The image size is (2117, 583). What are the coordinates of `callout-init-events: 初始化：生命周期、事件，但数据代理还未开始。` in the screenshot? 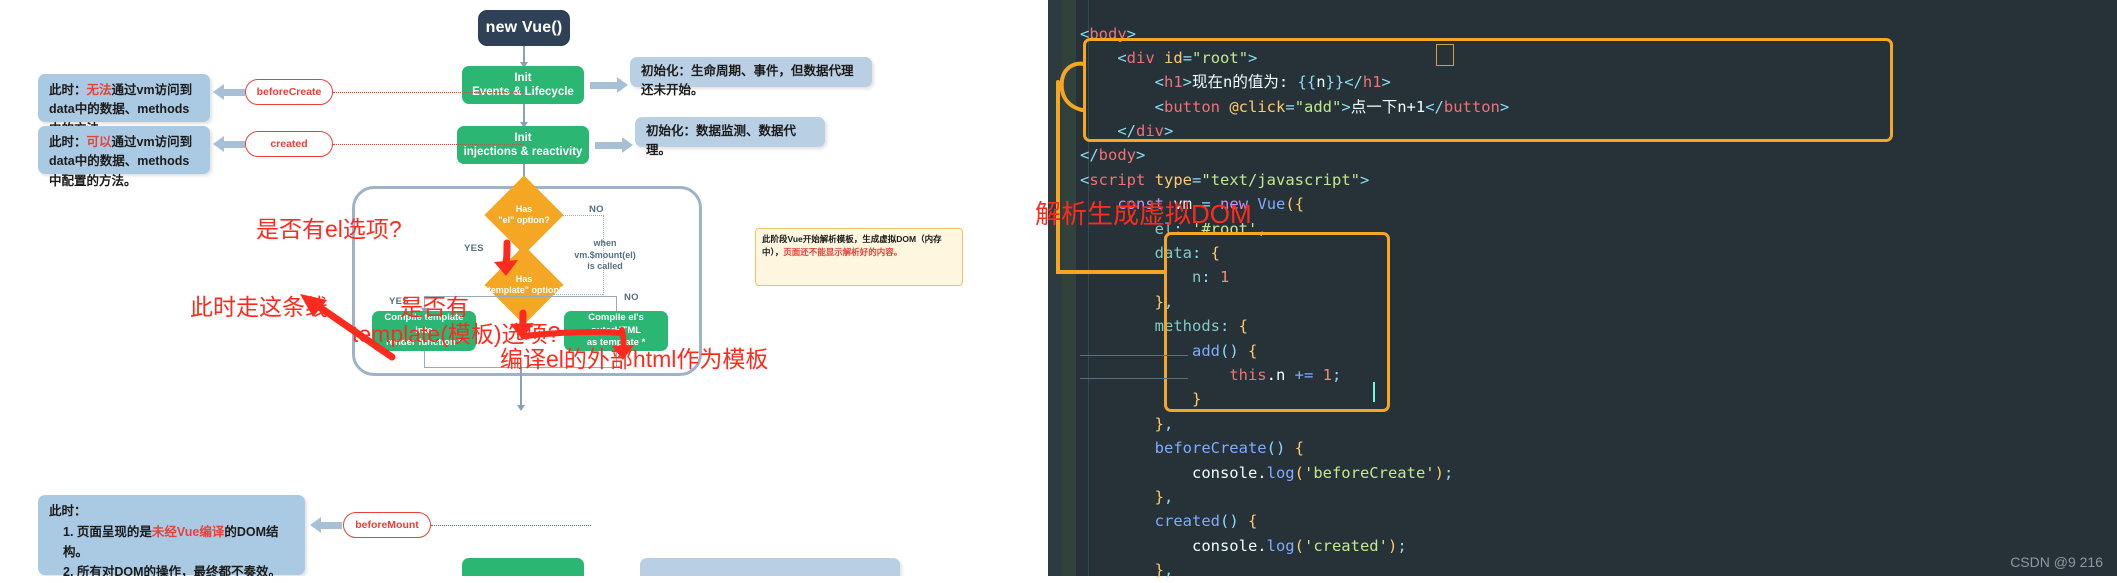 It's located at (751, 77).